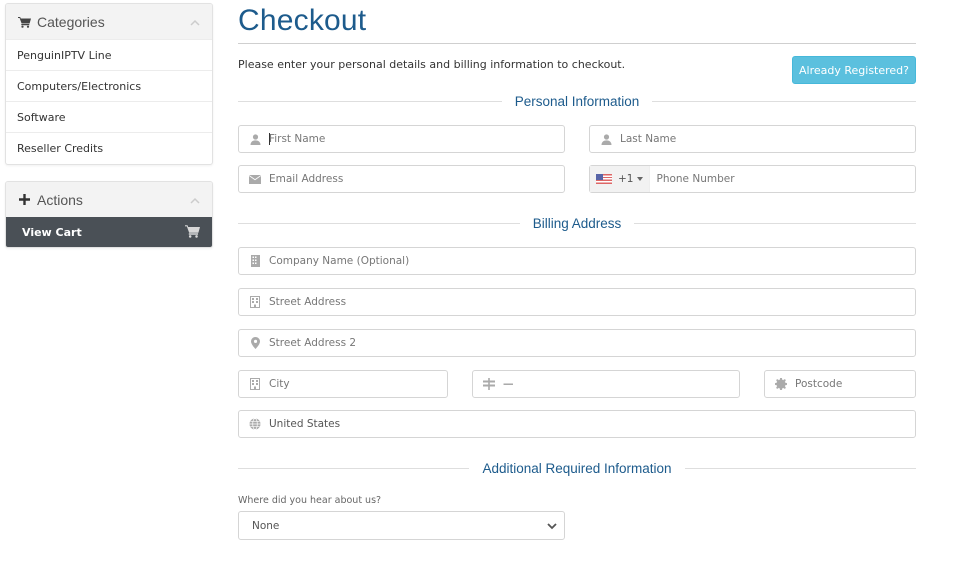 Image resolution: width=957 pixels, height=566 pixels. Describe the element at coordinates (782, 179) in the screenshot. I see `phone-input` at that location.